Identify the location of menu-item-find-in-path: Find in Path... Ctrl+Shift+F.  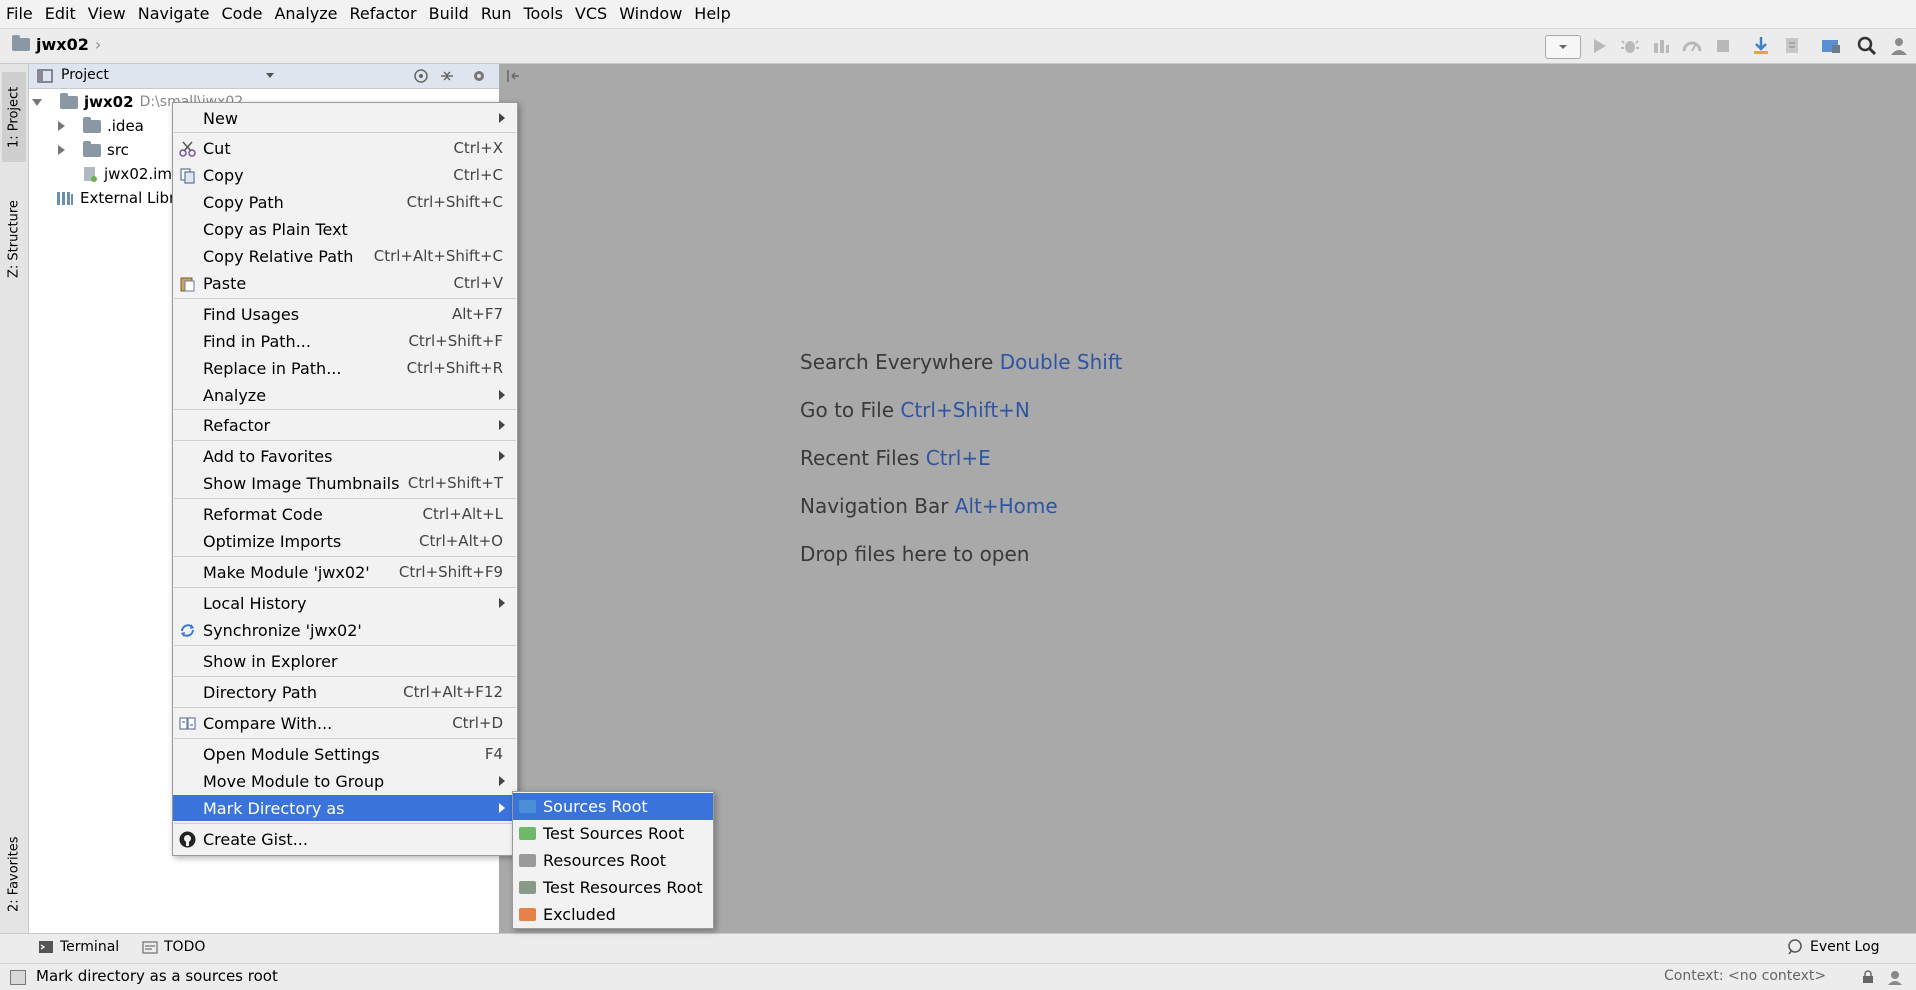
(345, 341).